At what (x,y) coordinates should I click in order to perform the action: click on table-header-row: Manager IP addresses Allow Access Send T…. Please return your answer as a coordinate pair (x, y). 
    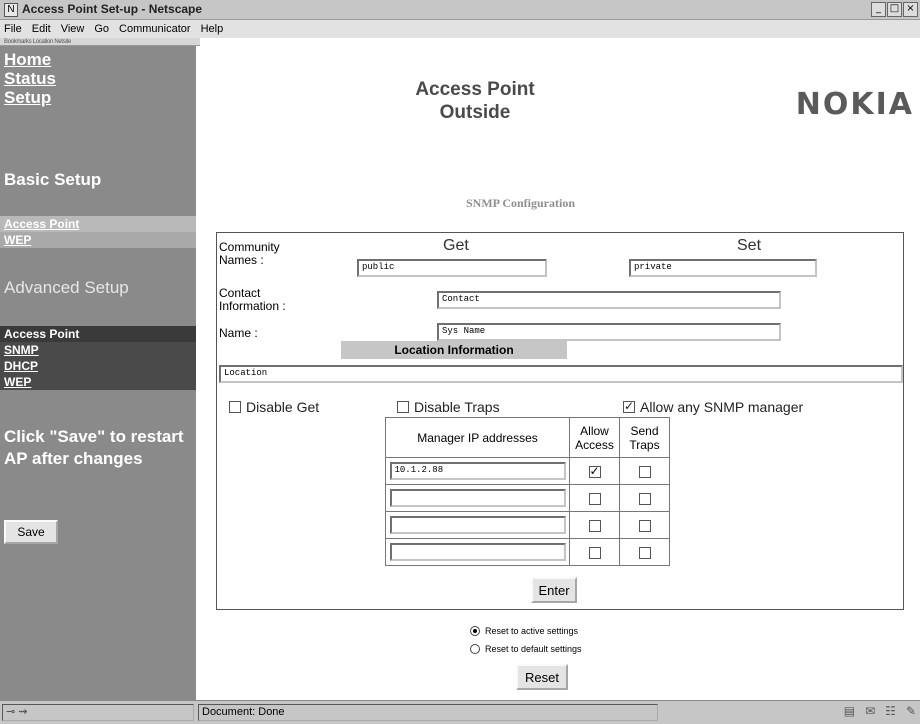
    Looking at the image, I should click on (527, 437).